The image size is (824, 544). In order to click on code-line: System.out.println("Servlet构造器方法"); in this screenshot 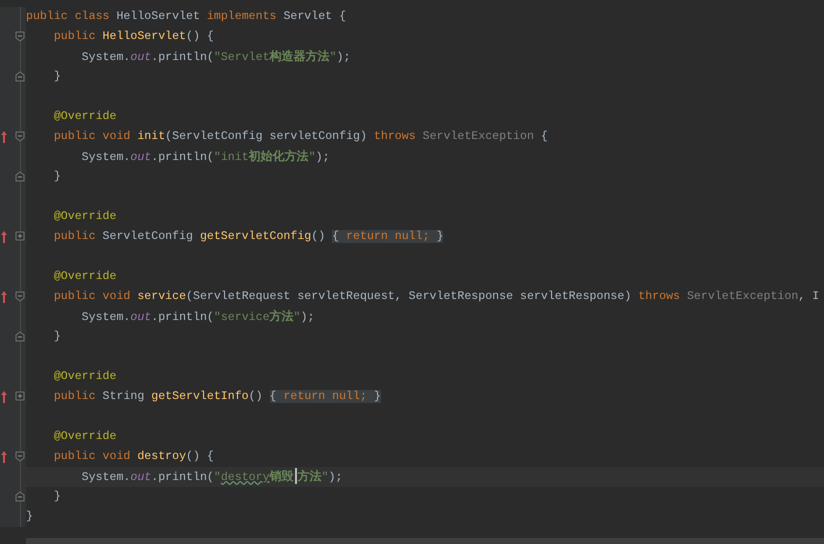, I will do `click(215, 57)`.